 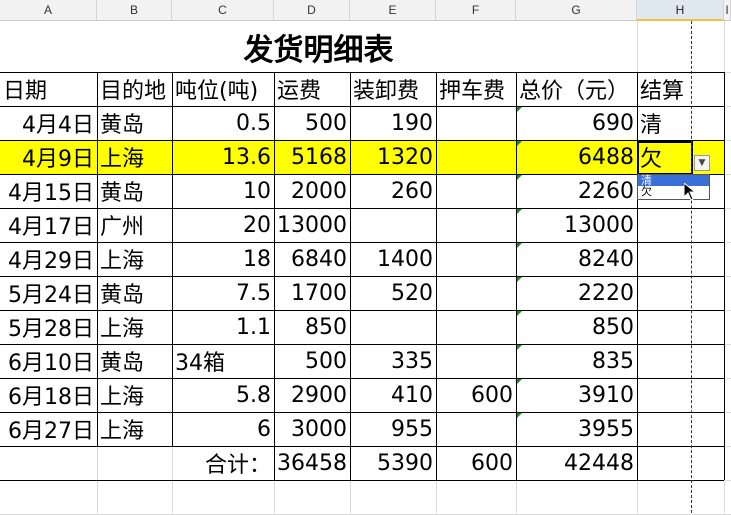 I want to click on column-header-h: H, so click(x=680, y=10).